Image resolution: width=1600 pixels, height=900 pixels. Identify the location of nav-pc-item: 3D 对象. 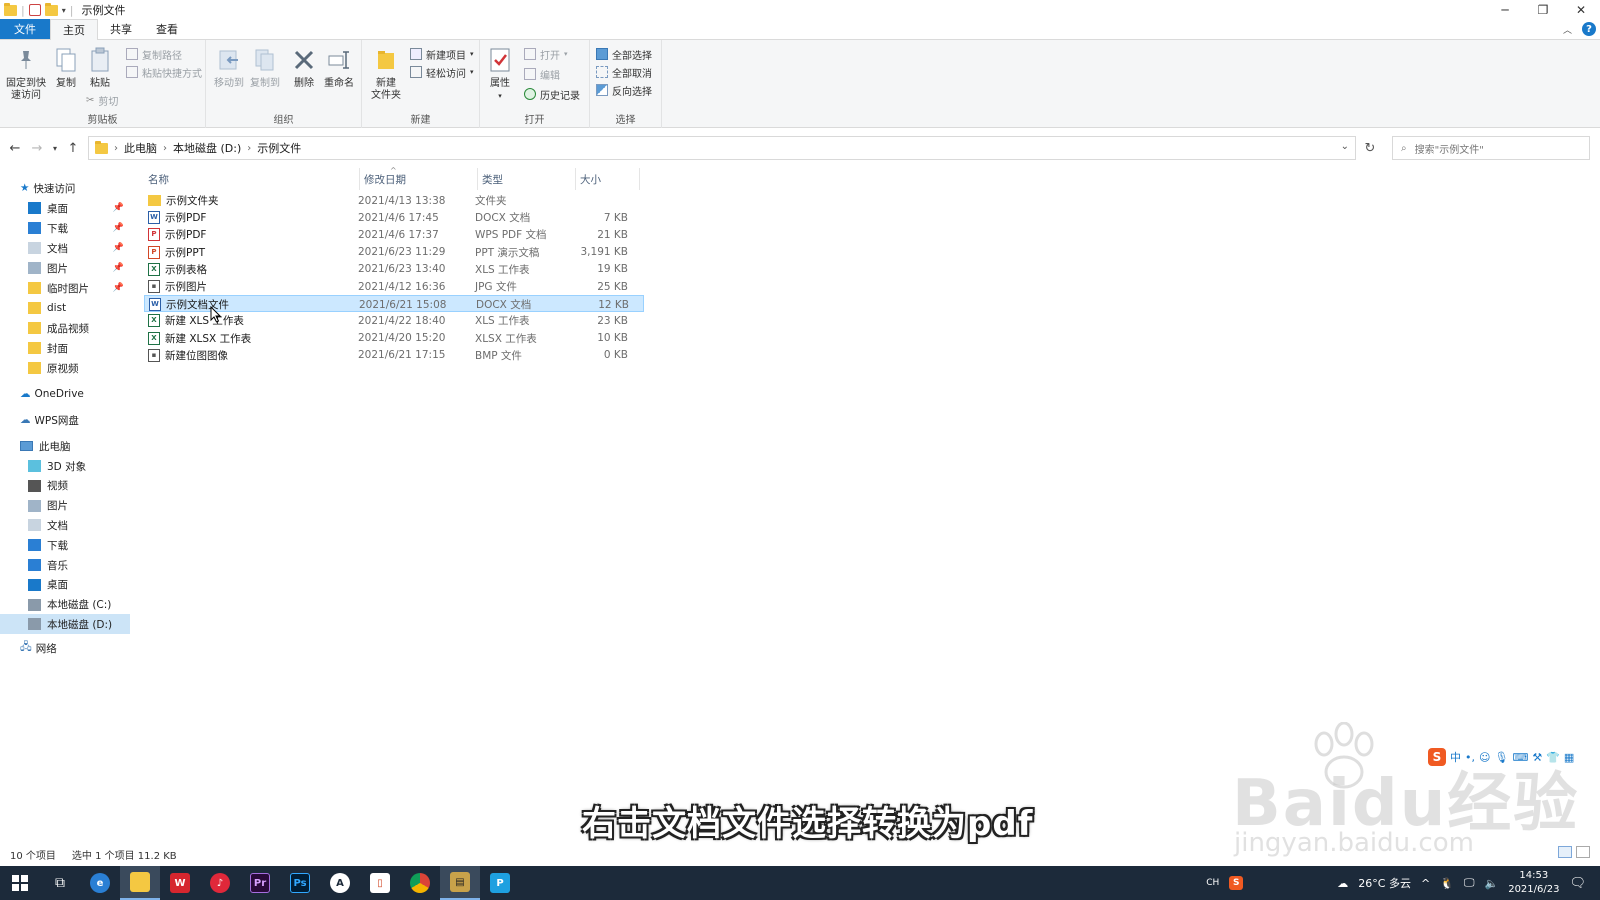
(65, 466).